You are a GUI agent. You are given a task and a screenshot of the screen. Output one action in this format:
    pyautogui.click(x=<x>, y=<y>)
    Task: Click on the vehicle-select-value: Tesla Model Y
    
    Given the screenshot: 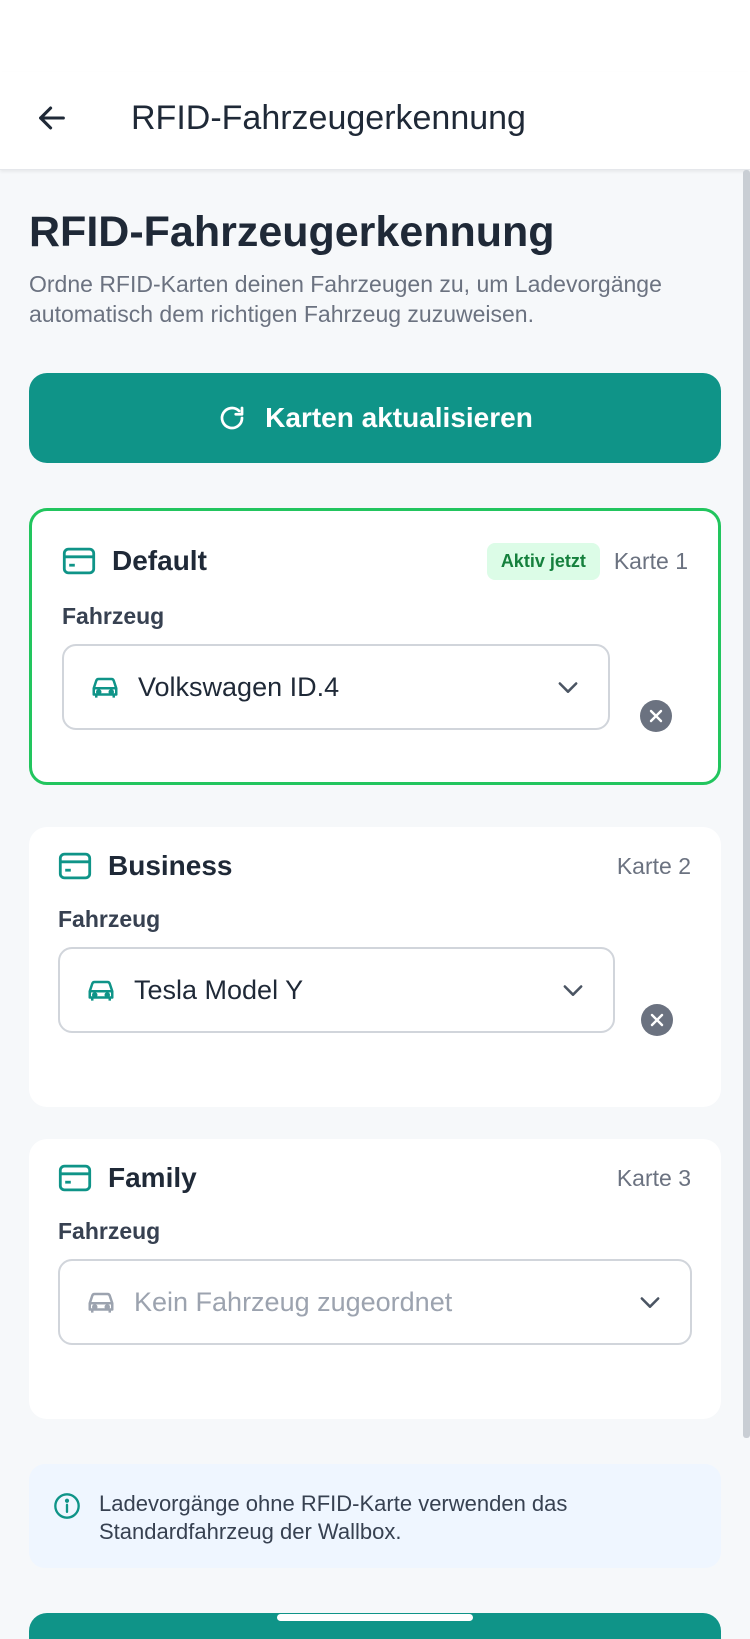 What is the action you would take?
    pyautogui.click(x=219, y=989)
    